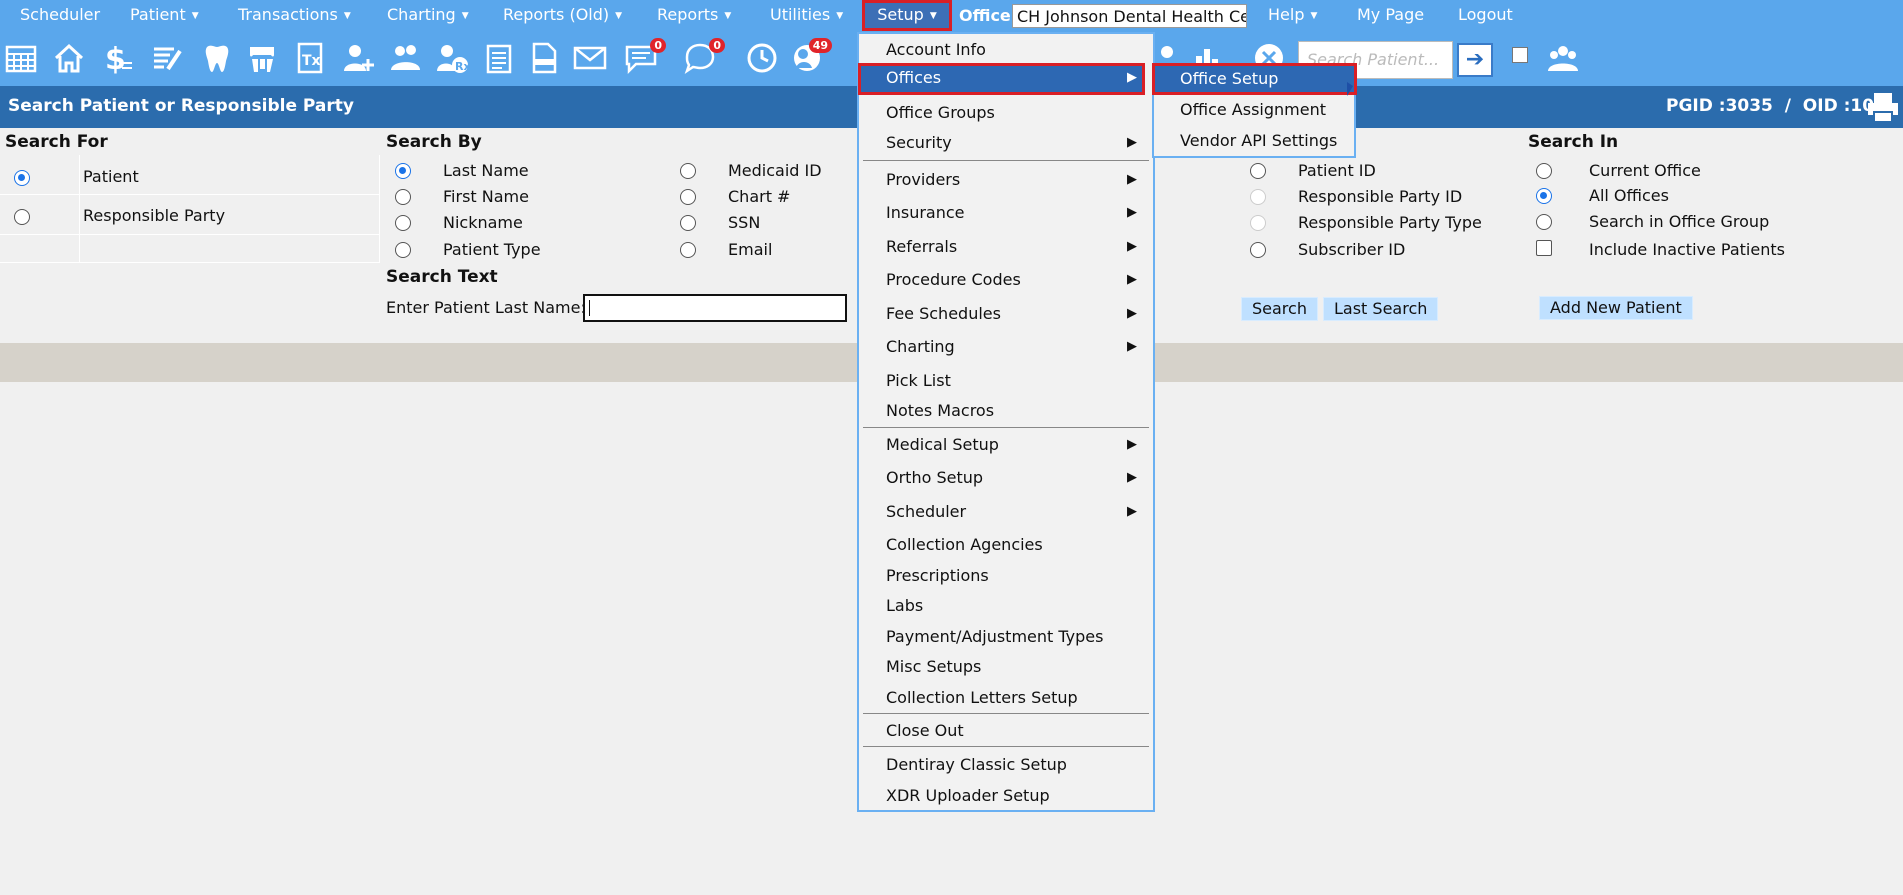 Image resolution: width=1903 pixels, height=895 pixels. What do you see at coordinates (589, 308) in the screenshot?
I see `text-cursor` at bounding box center [589, 308].